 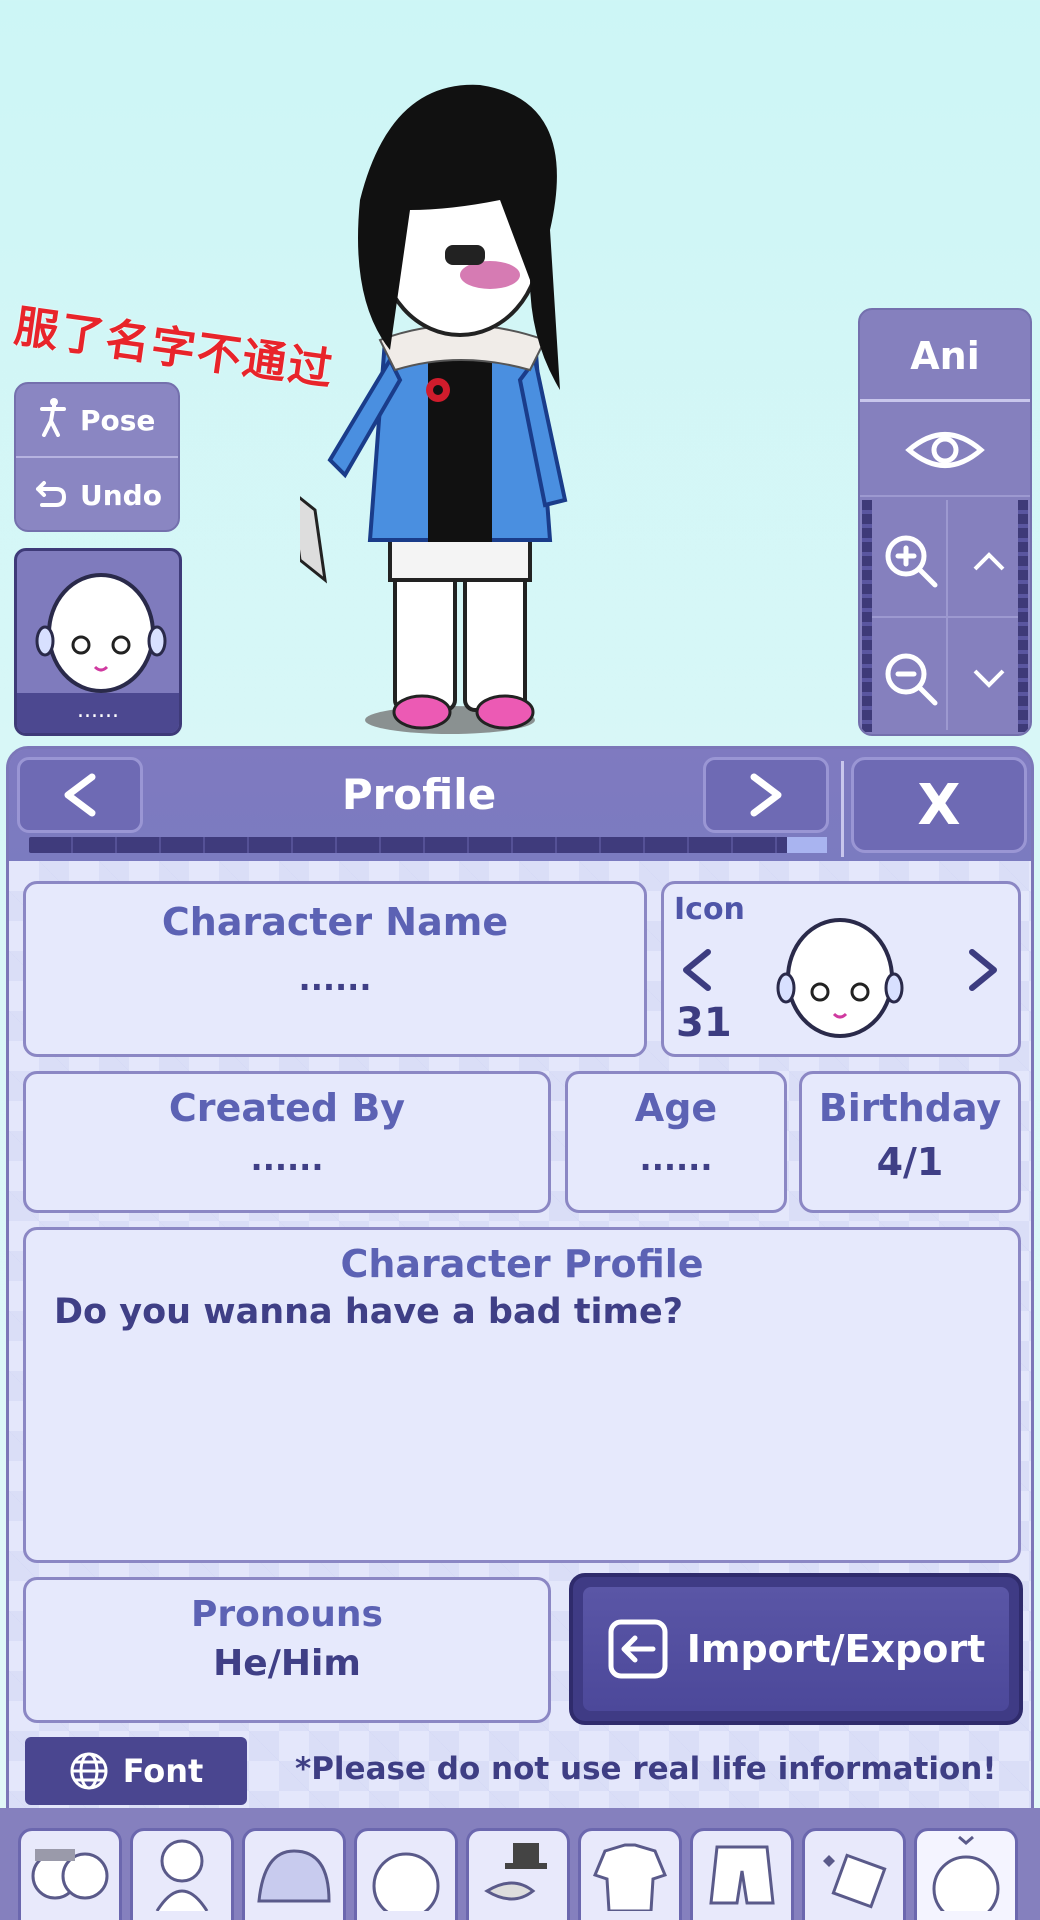 I want to click on character-name-title: Character Name, so click(x=335, y=922).